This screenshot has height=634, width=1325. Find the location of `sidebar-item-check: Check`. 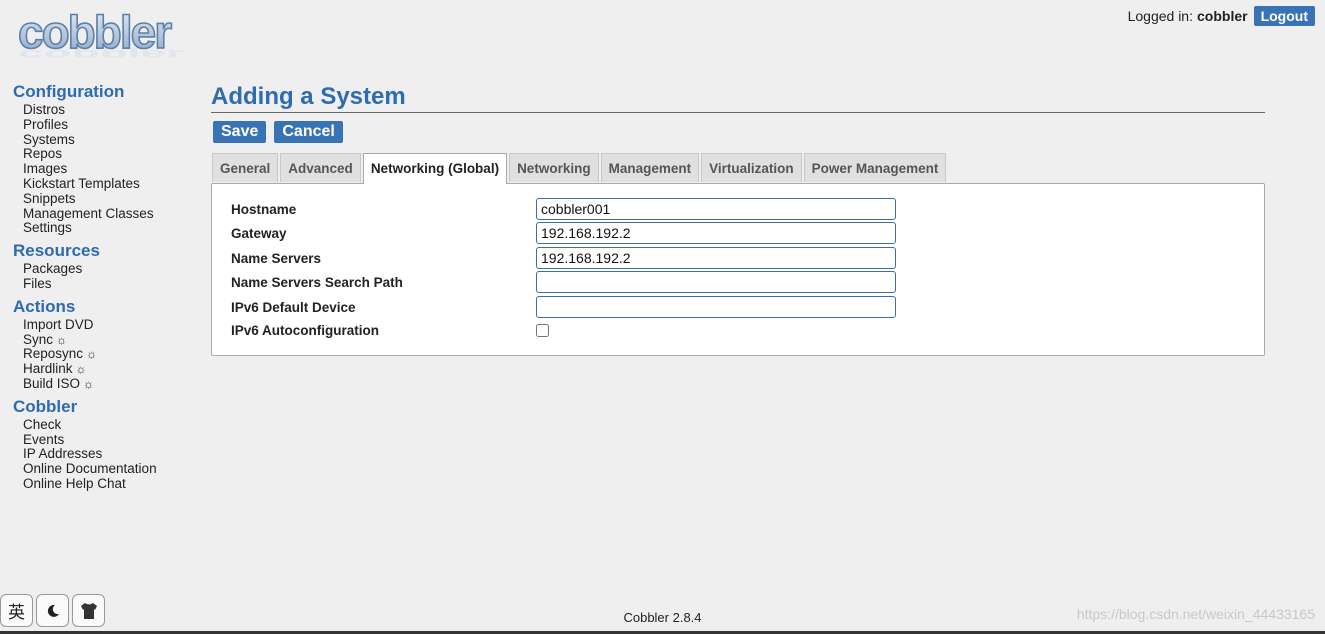

sidebar-item-check: Check is located at coordinates (110, 425).